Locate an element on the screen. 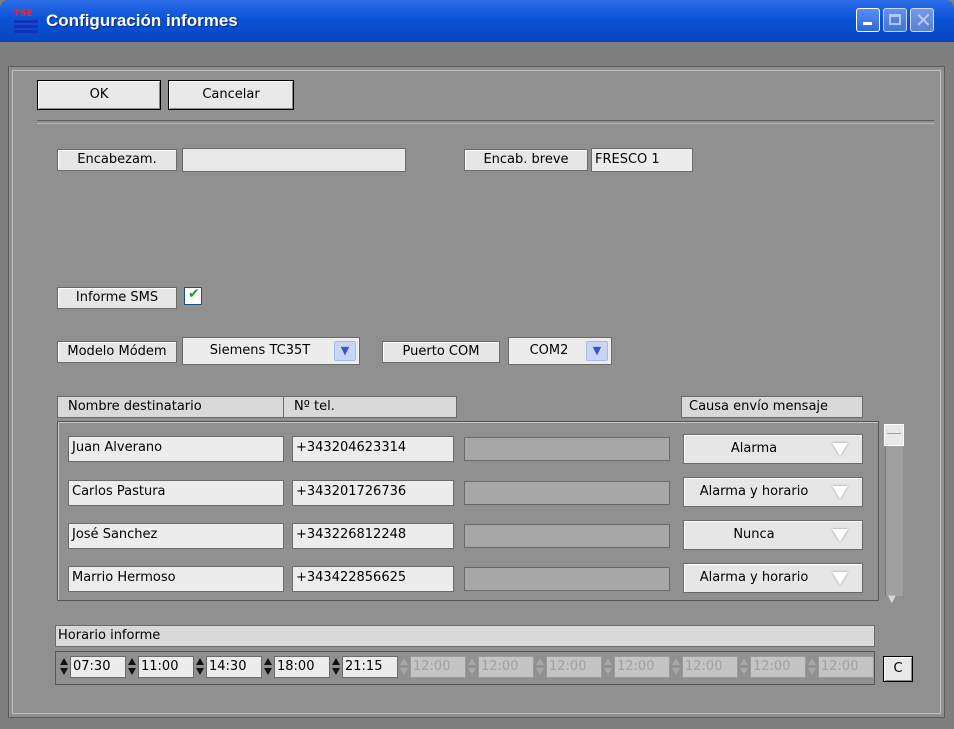  modem-model-label: Modelo Módem is located at coordinates (117, 352).